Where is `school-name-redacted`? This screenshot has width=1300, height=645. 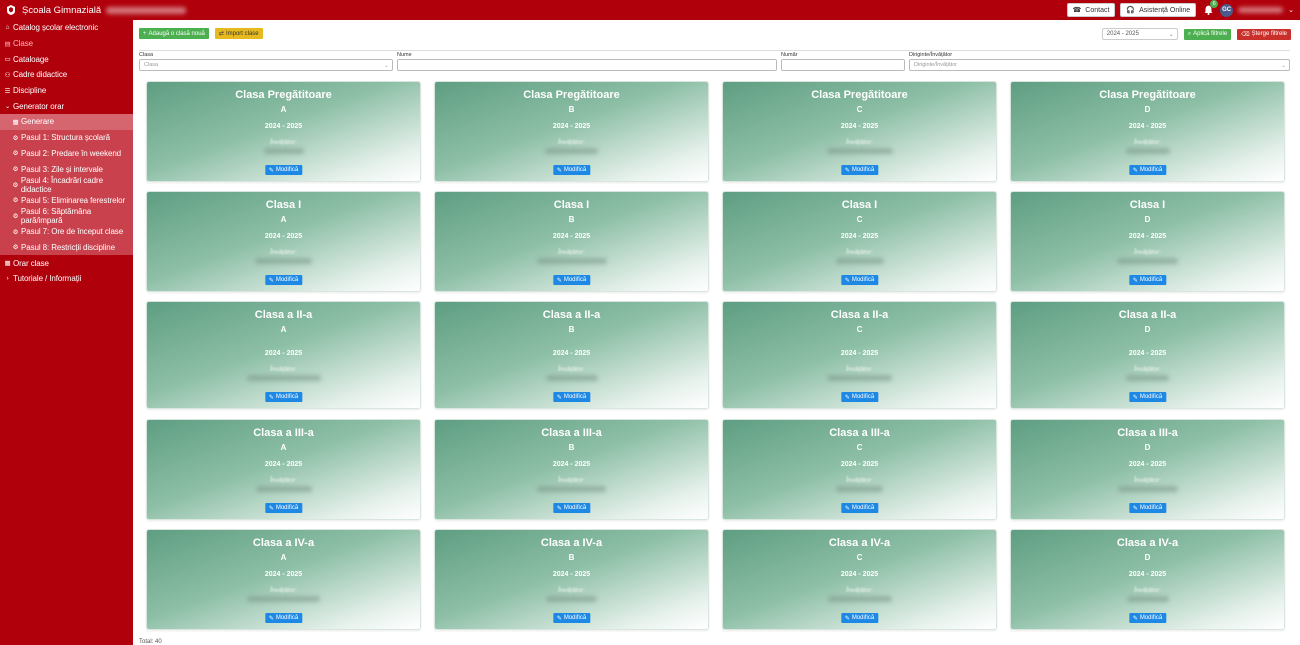 school-name-redacted is located at coordinates (146, 10).